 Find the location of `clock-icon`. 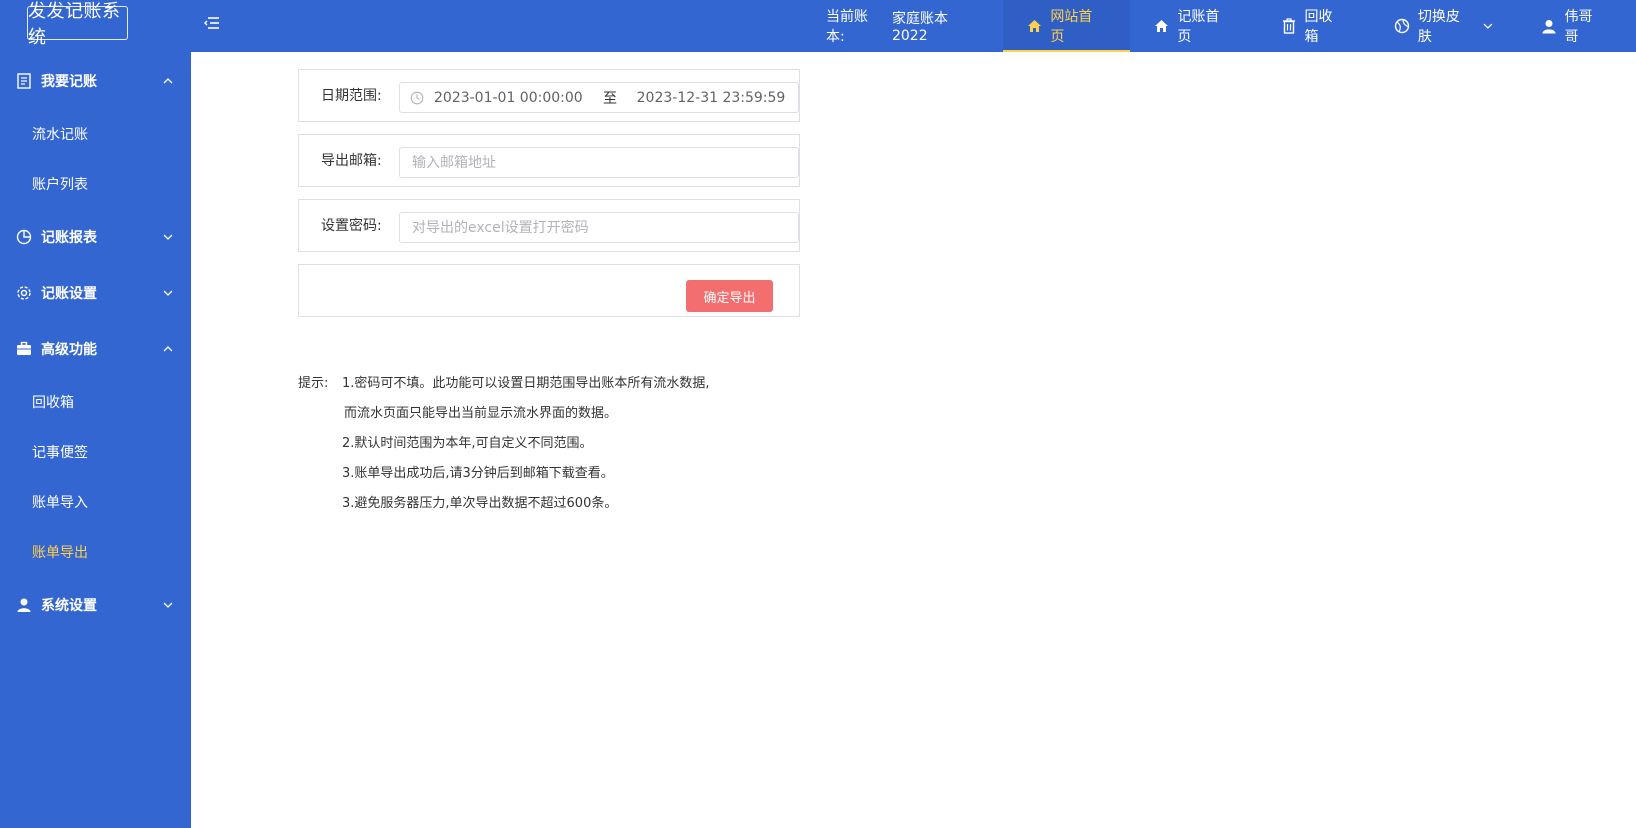

clock-icon is located at coordinates (417, 97).